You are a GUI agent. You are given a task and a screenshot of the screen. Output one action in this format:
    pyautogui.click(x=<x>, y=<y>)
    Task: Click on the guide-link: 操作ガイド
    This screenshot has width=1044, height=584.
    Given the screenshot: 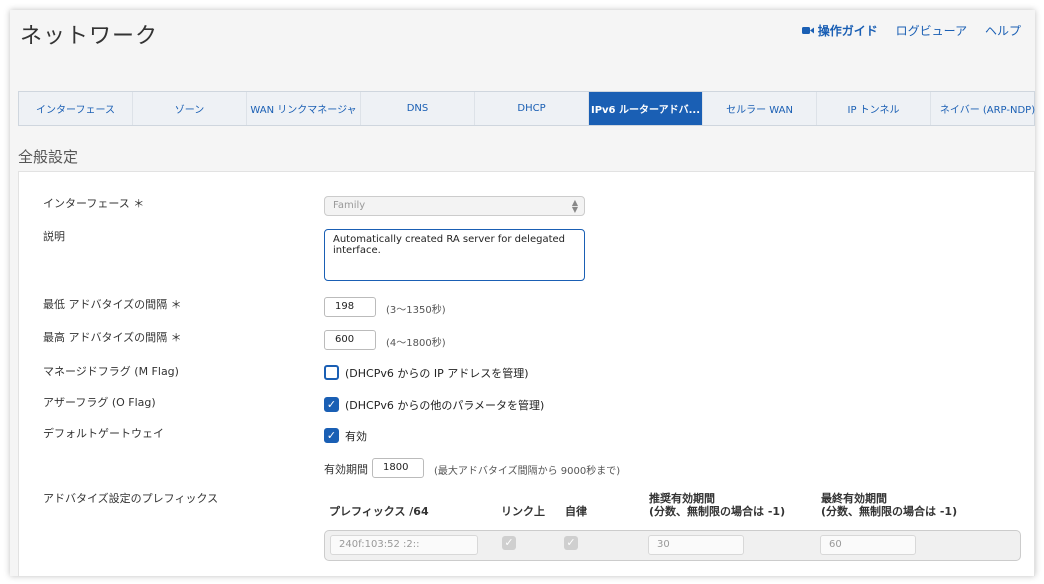 What is the action you would take?
    pyautogui.click(x=839, y=31)
    